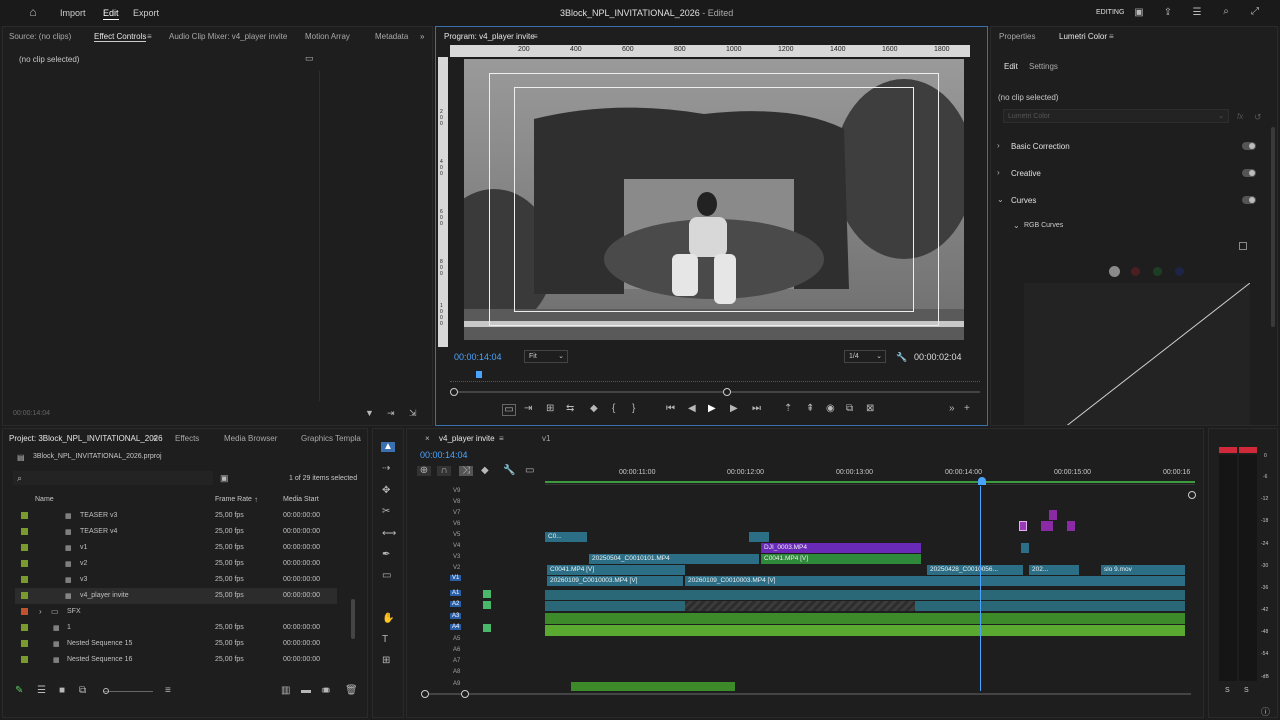 The width and height of the screenshot is (1280, 720). What do you see at coordinates (149, 37) in the screenshot?
I see `tab-menu-icon: ≡` at bounding box center [149, 37].